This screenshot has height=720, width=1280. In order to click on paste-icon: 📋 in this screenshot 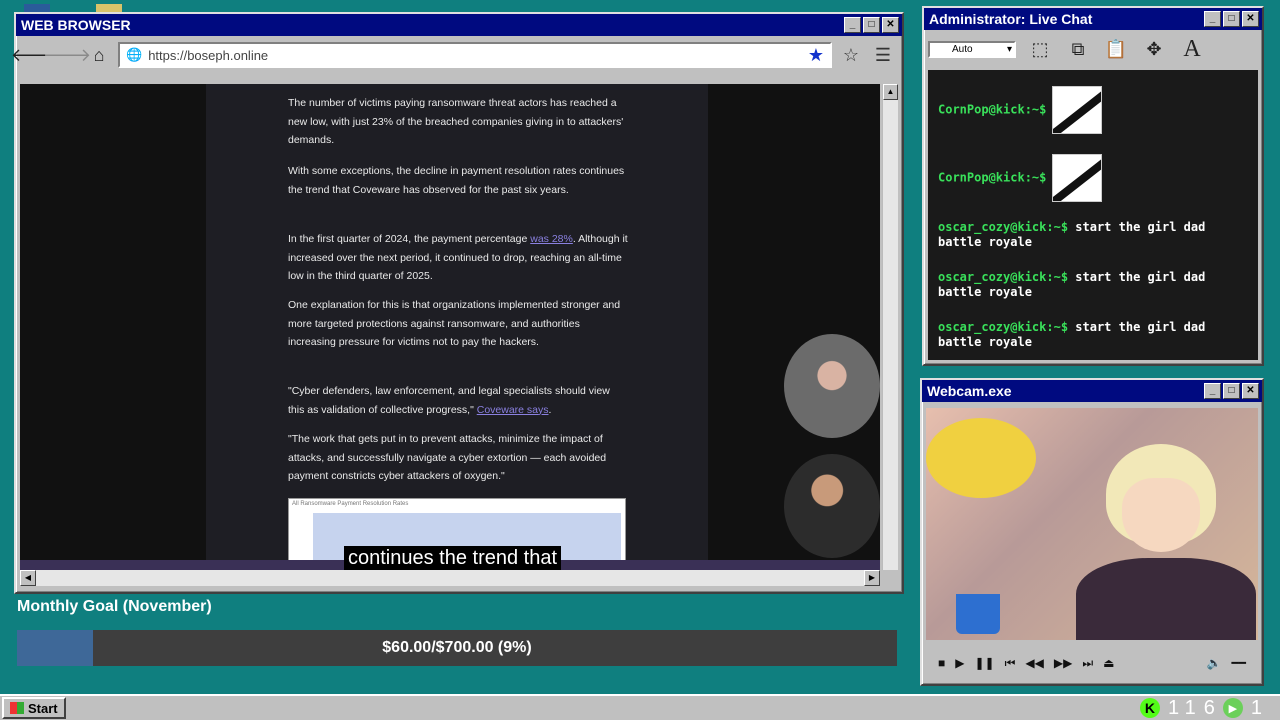, I will do `click(1116, 49)`.